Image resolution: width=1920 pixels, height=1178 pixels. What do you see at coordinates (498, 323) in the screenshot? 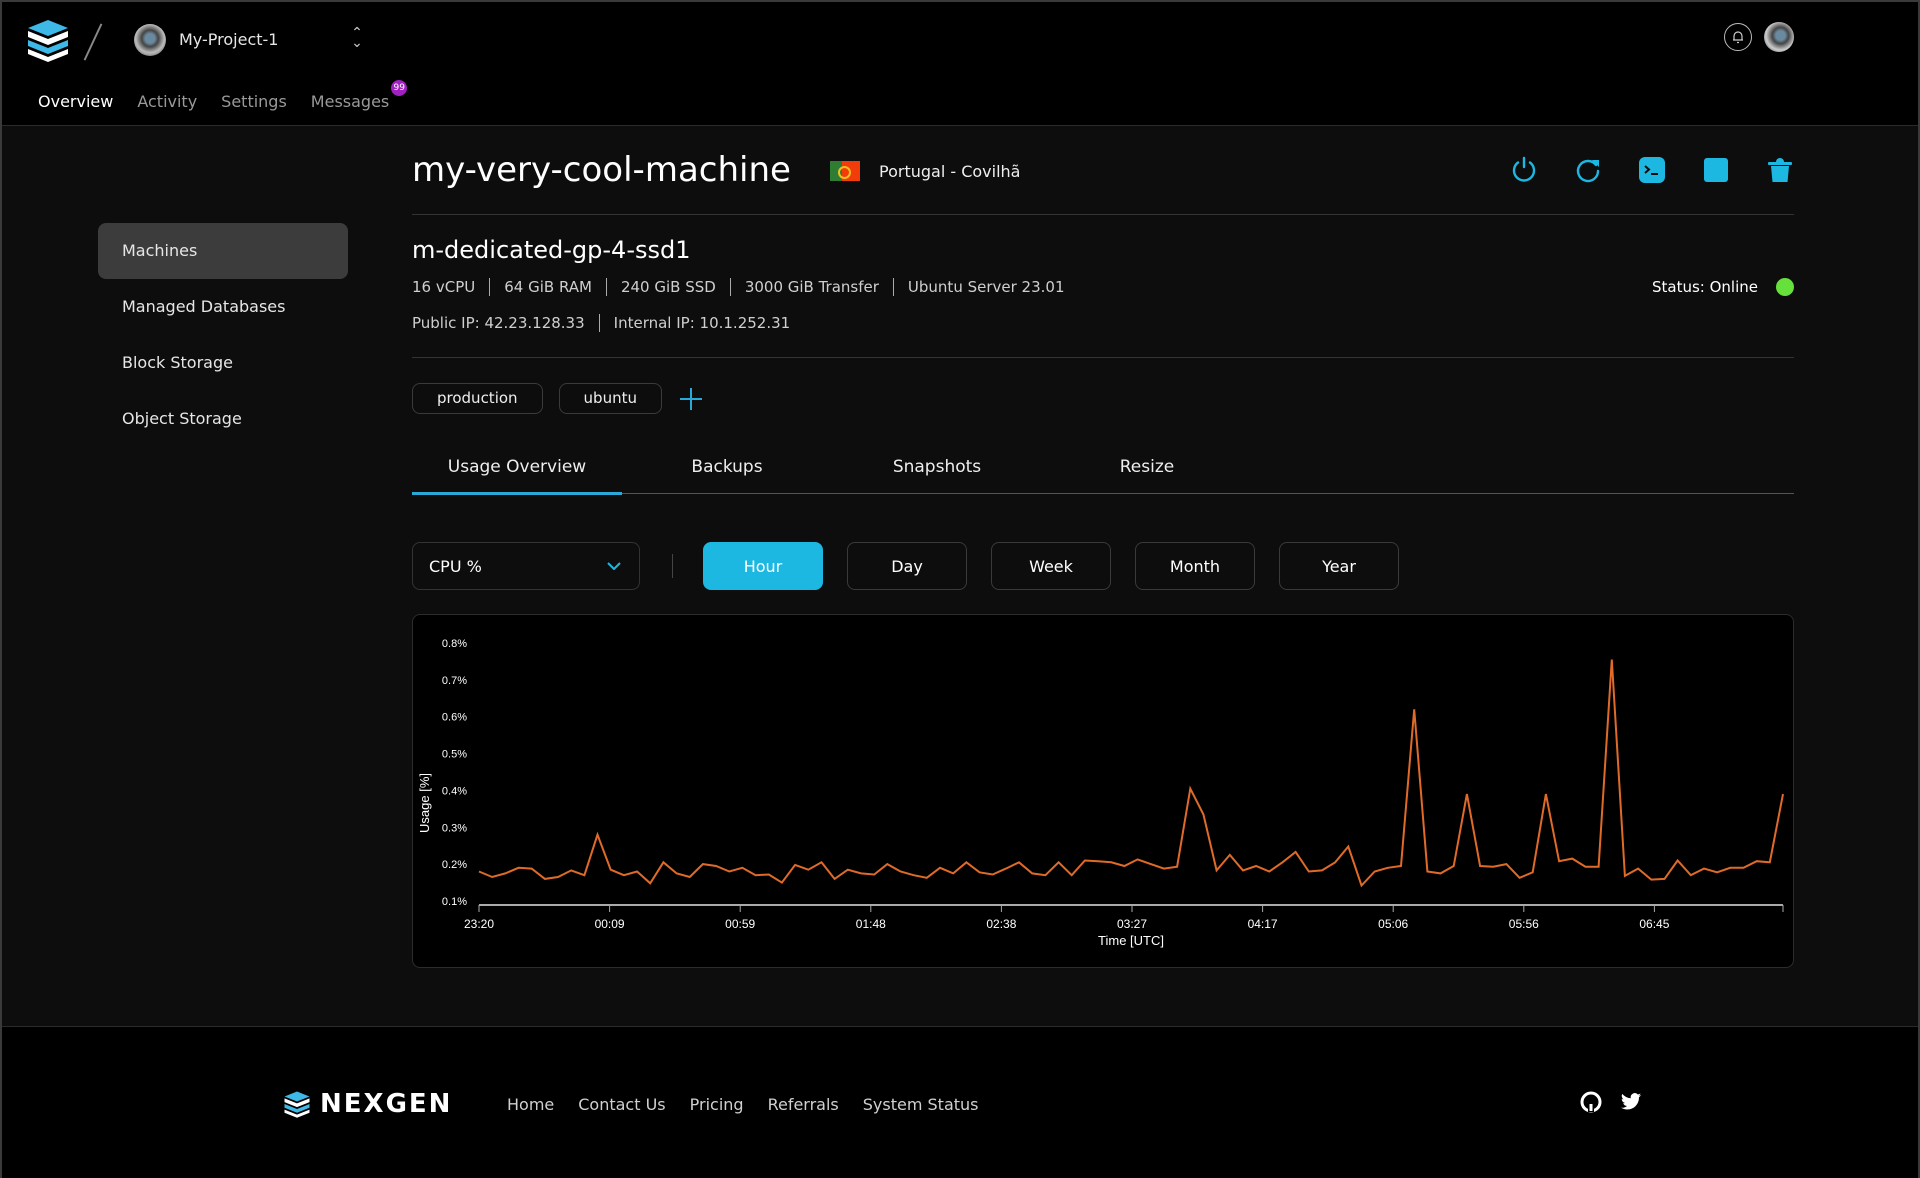
I see `public-ip: Public IP: 42.23.128.33` at bounding box center [498, 323].